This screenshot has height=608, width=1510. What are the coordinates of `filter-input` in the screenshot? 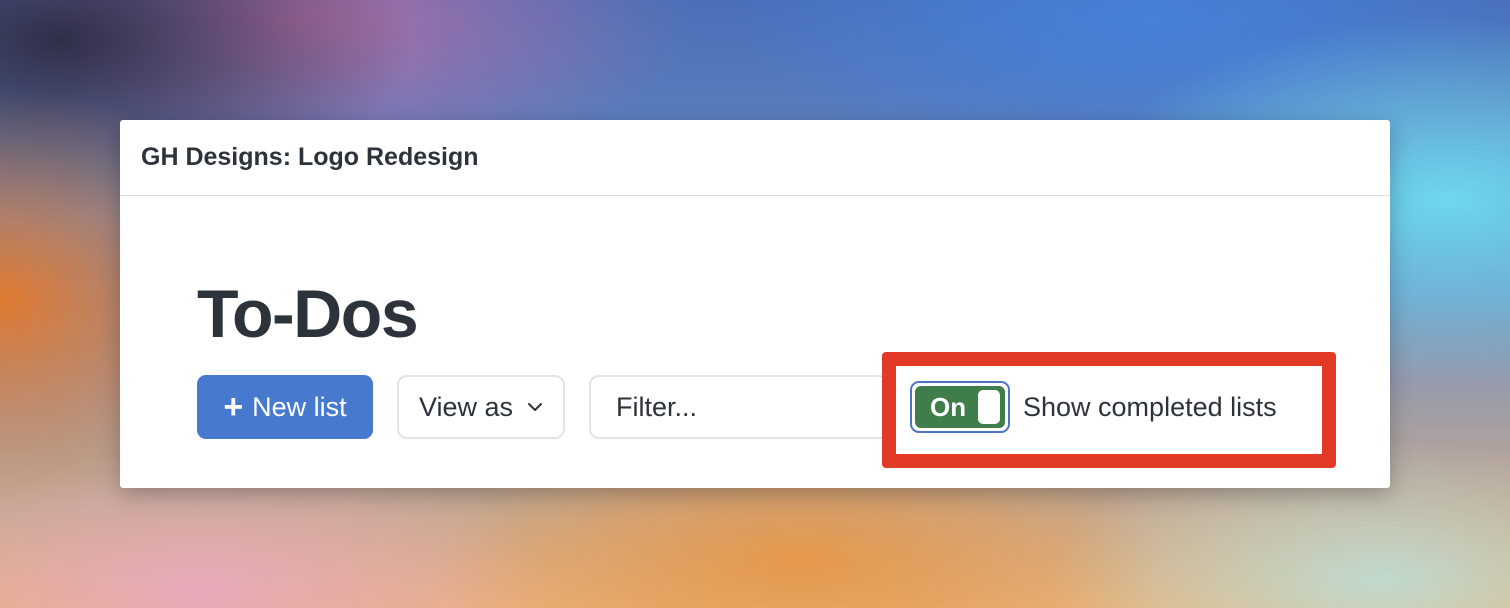 It's located at (739, 407).